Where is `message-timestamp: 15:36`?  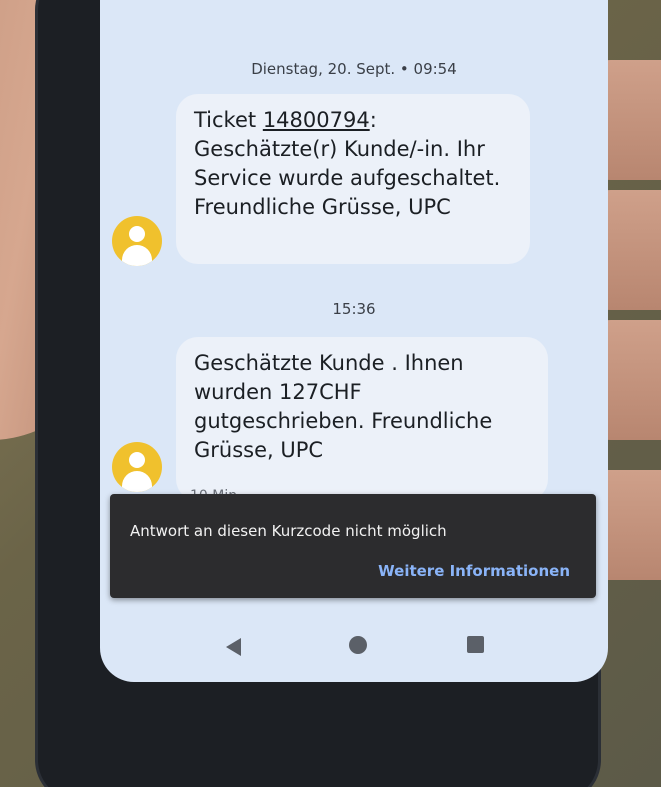 message-timestamp: 15:36 is located at coordinates (354, 309).